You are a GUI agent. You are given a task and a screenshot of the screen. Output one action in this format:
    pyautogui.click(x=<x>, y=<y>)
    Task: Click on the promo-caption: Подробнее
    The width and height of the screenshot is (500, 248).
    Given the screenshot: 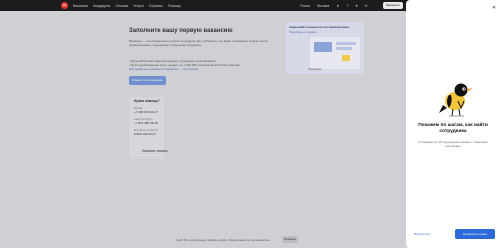 What is the action you would take?
    pyautogui.click(x=315, y=69)
    